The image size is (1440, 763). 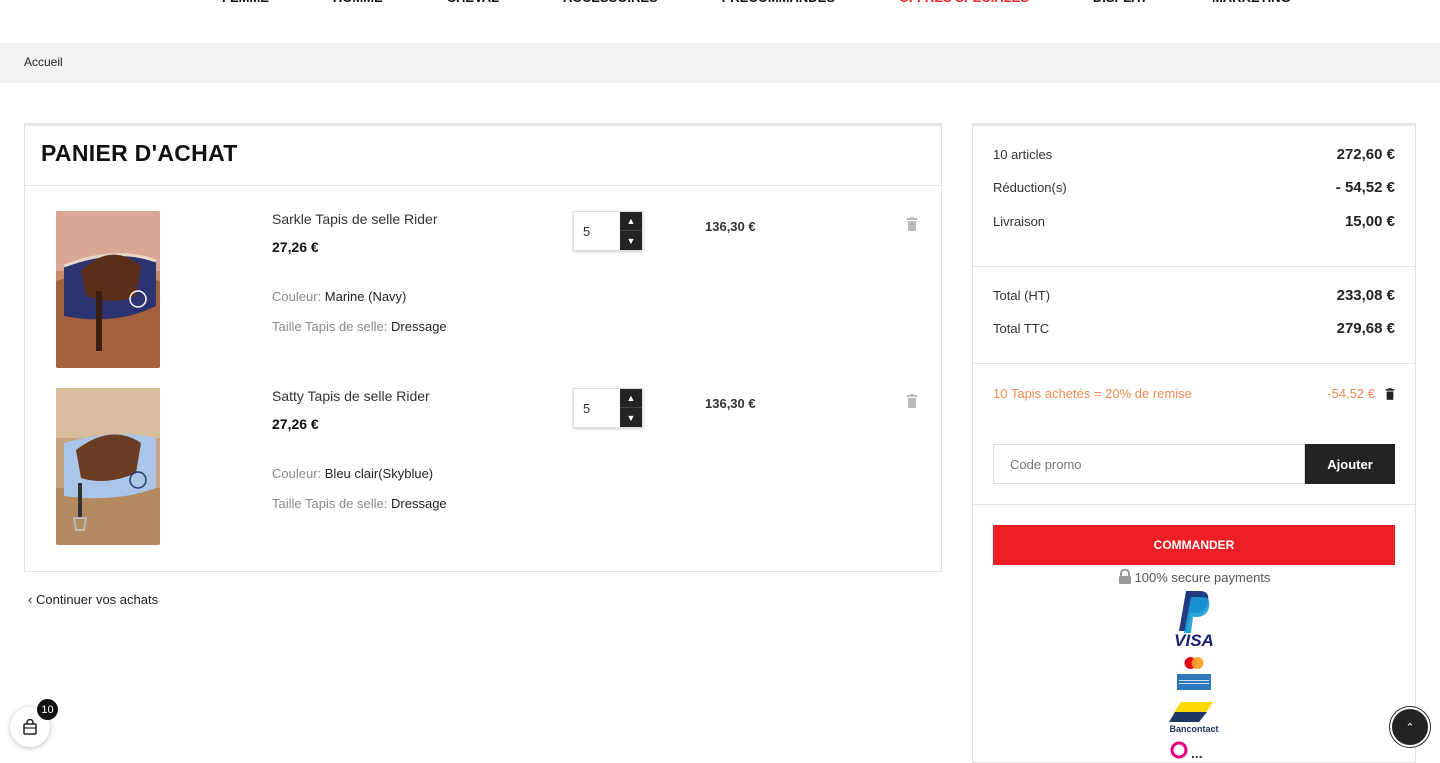 What do you see at coordinates (720, 63) in the screenshot?
I see `breadcrumb: Accueil` at bounding box center [720, 63].